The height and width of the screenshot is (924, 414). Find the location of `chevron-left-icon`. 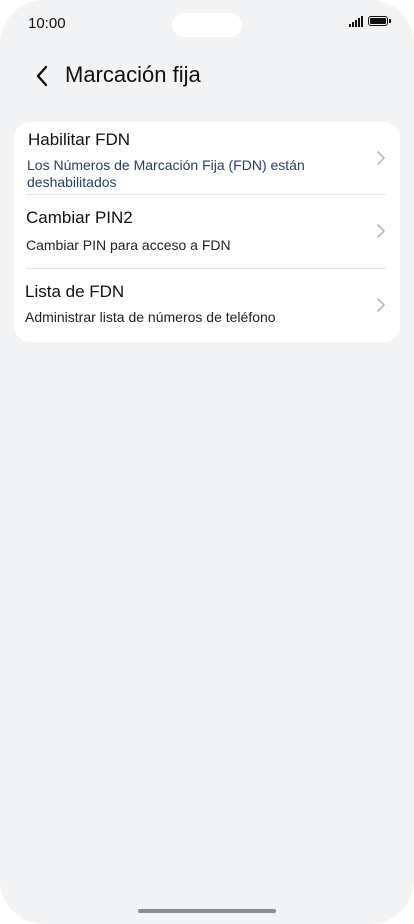

chevron-left-icon is located at coordinates (42, 76).